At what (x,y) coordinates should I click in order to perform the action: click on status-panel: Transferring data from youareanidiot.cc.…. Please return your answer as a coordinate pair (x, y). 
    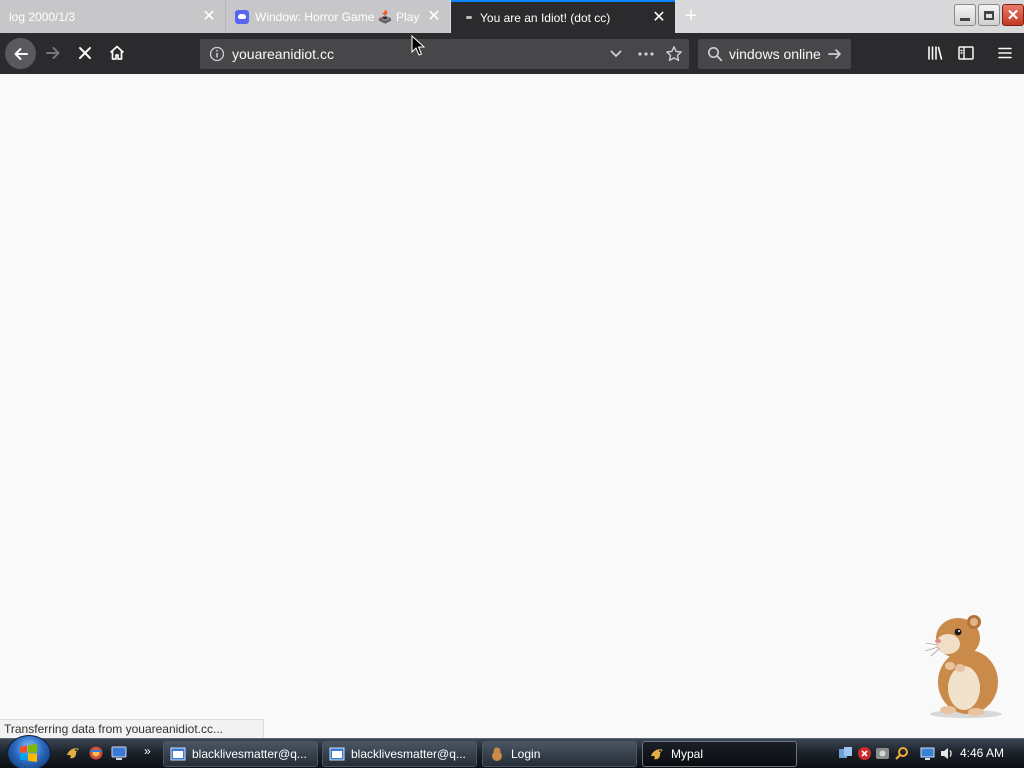
    Looking at the image, I should click on (132, 728).